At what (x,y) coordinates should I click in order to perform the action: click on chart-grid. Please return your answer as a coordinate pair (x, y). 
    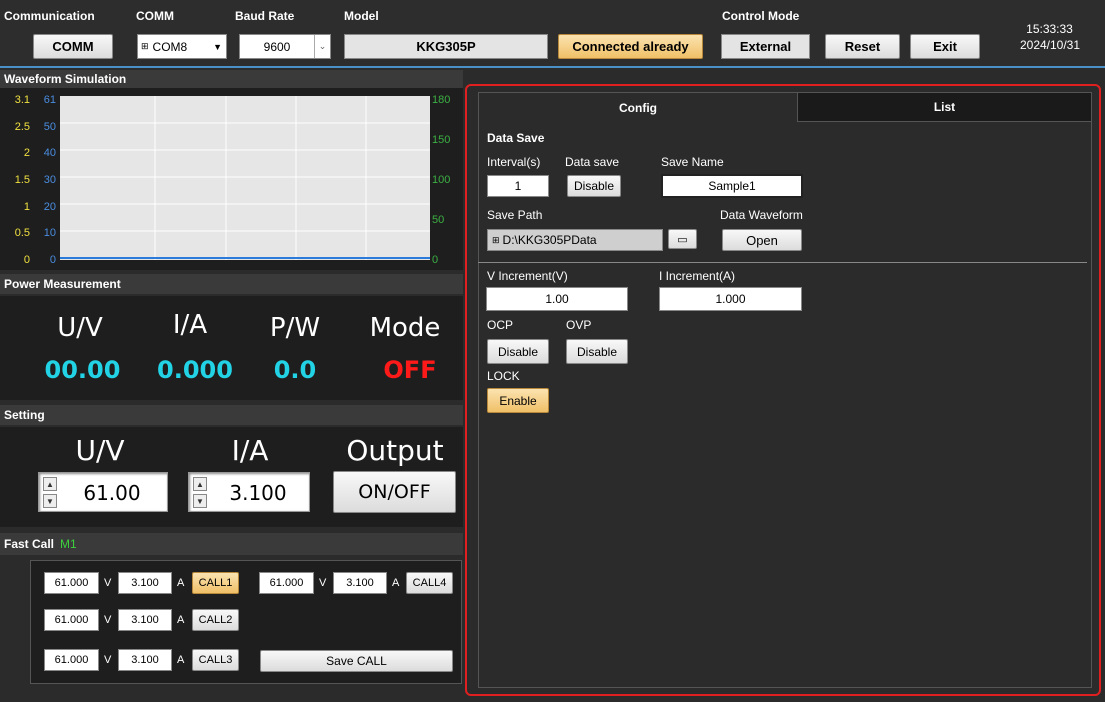
    Looking at the image, I should click on (245, 178).